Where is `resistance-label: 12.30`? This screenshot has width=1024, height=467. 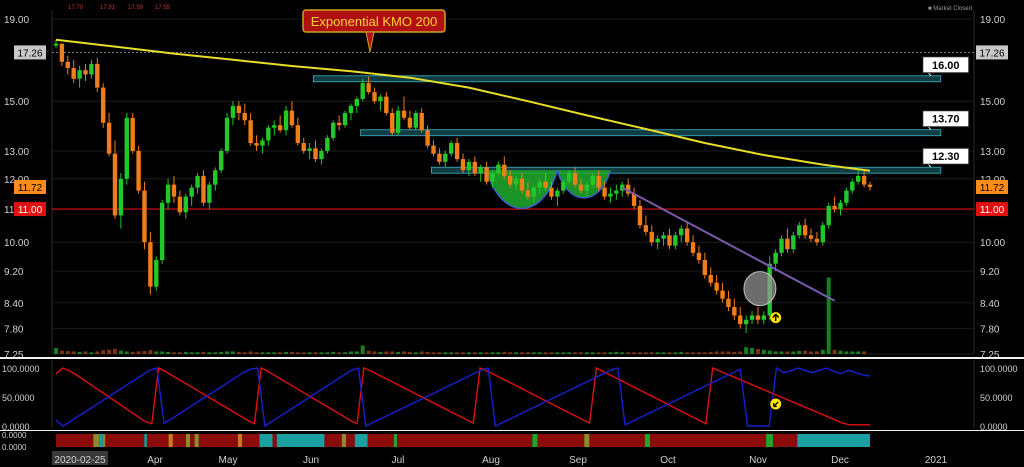
resistance-label: 12.30 is located at coordinates (946, 157).